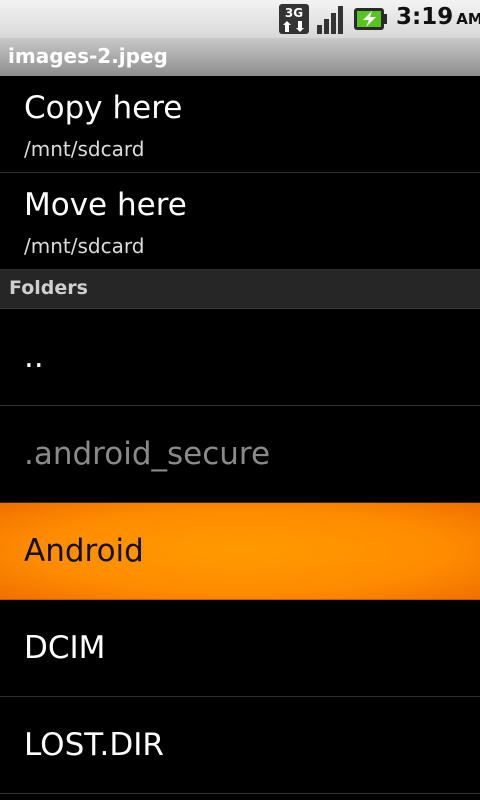 Image resolution: width=480 pixels, height=800 pixels. Describe the element at coordinates (330, 20) in the screenshot. I see `signal-strength-icon` at that location.